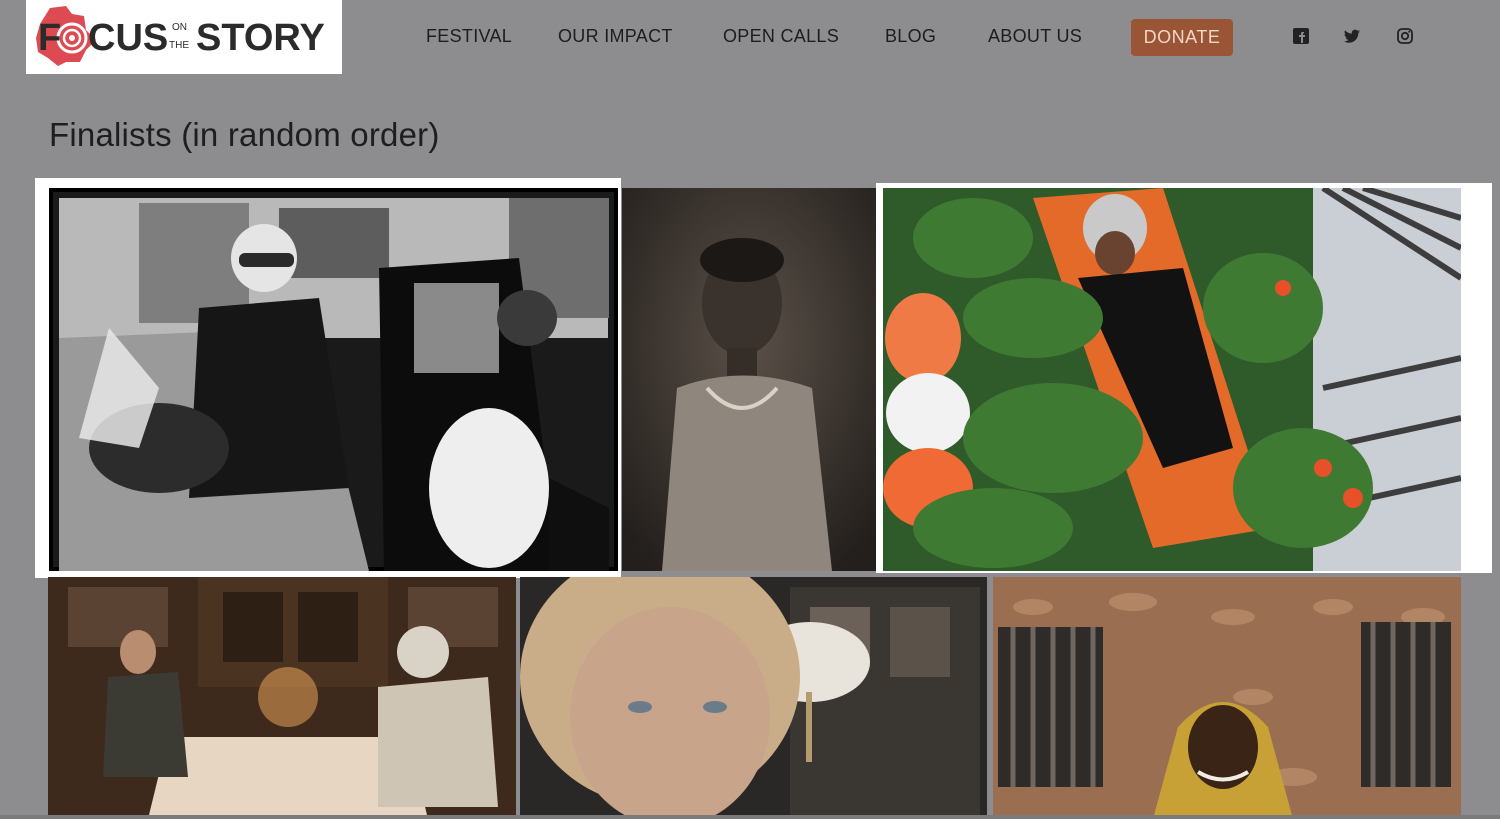 This screenshot has width=1500, height=819. Describe the element at coordinates (750, 817) in the screenshot. I see `horizontal-scrollbar` at that location.